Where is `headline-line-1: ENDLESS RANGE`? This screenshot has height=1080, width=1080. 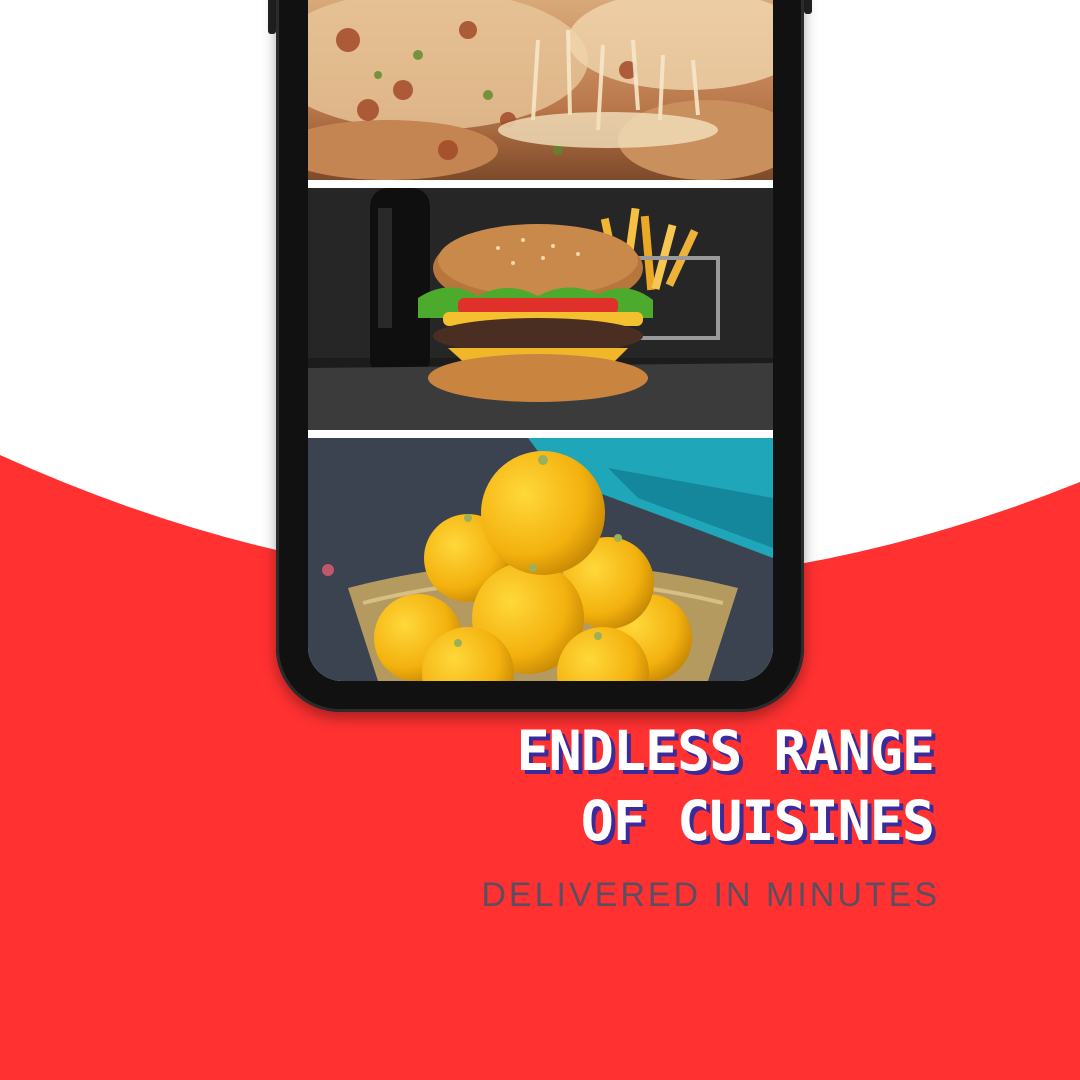
headline-line-1: ENDLESS RANGE is located at coordinates (725, 751).